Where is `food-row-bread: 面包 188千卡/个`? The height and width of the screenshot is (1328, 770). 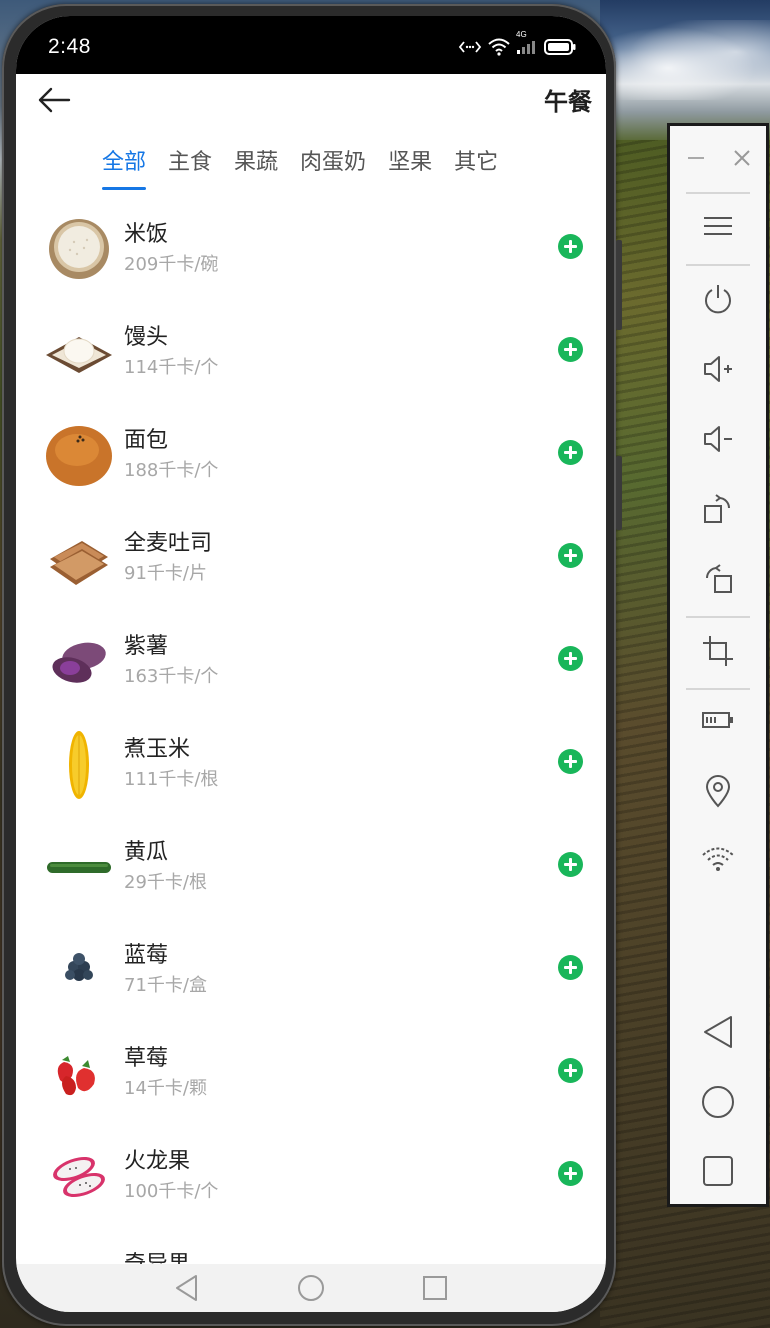
food-row-bread: 面包 188千卡/个 is located at coordinates (311, 461).